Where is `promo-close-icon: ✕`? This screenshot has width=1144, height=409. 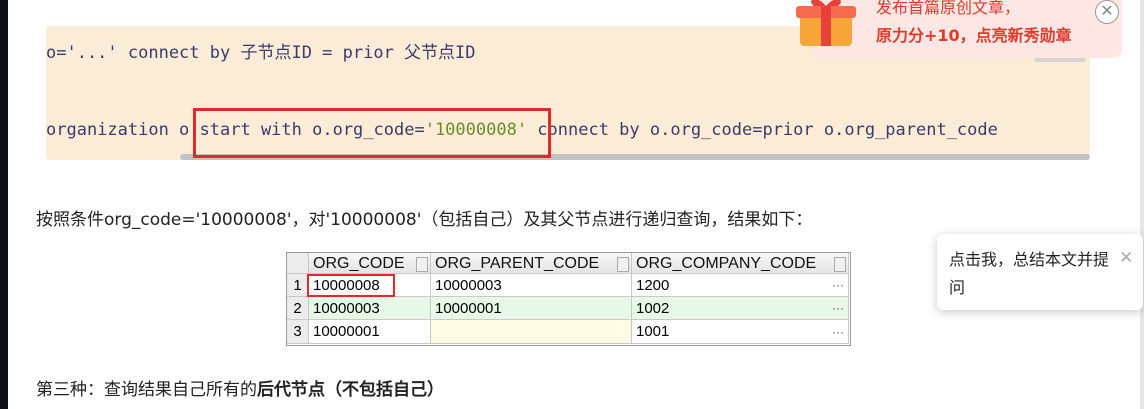 promo-close-icon: ✕ is located at coordinates (1107, 12).